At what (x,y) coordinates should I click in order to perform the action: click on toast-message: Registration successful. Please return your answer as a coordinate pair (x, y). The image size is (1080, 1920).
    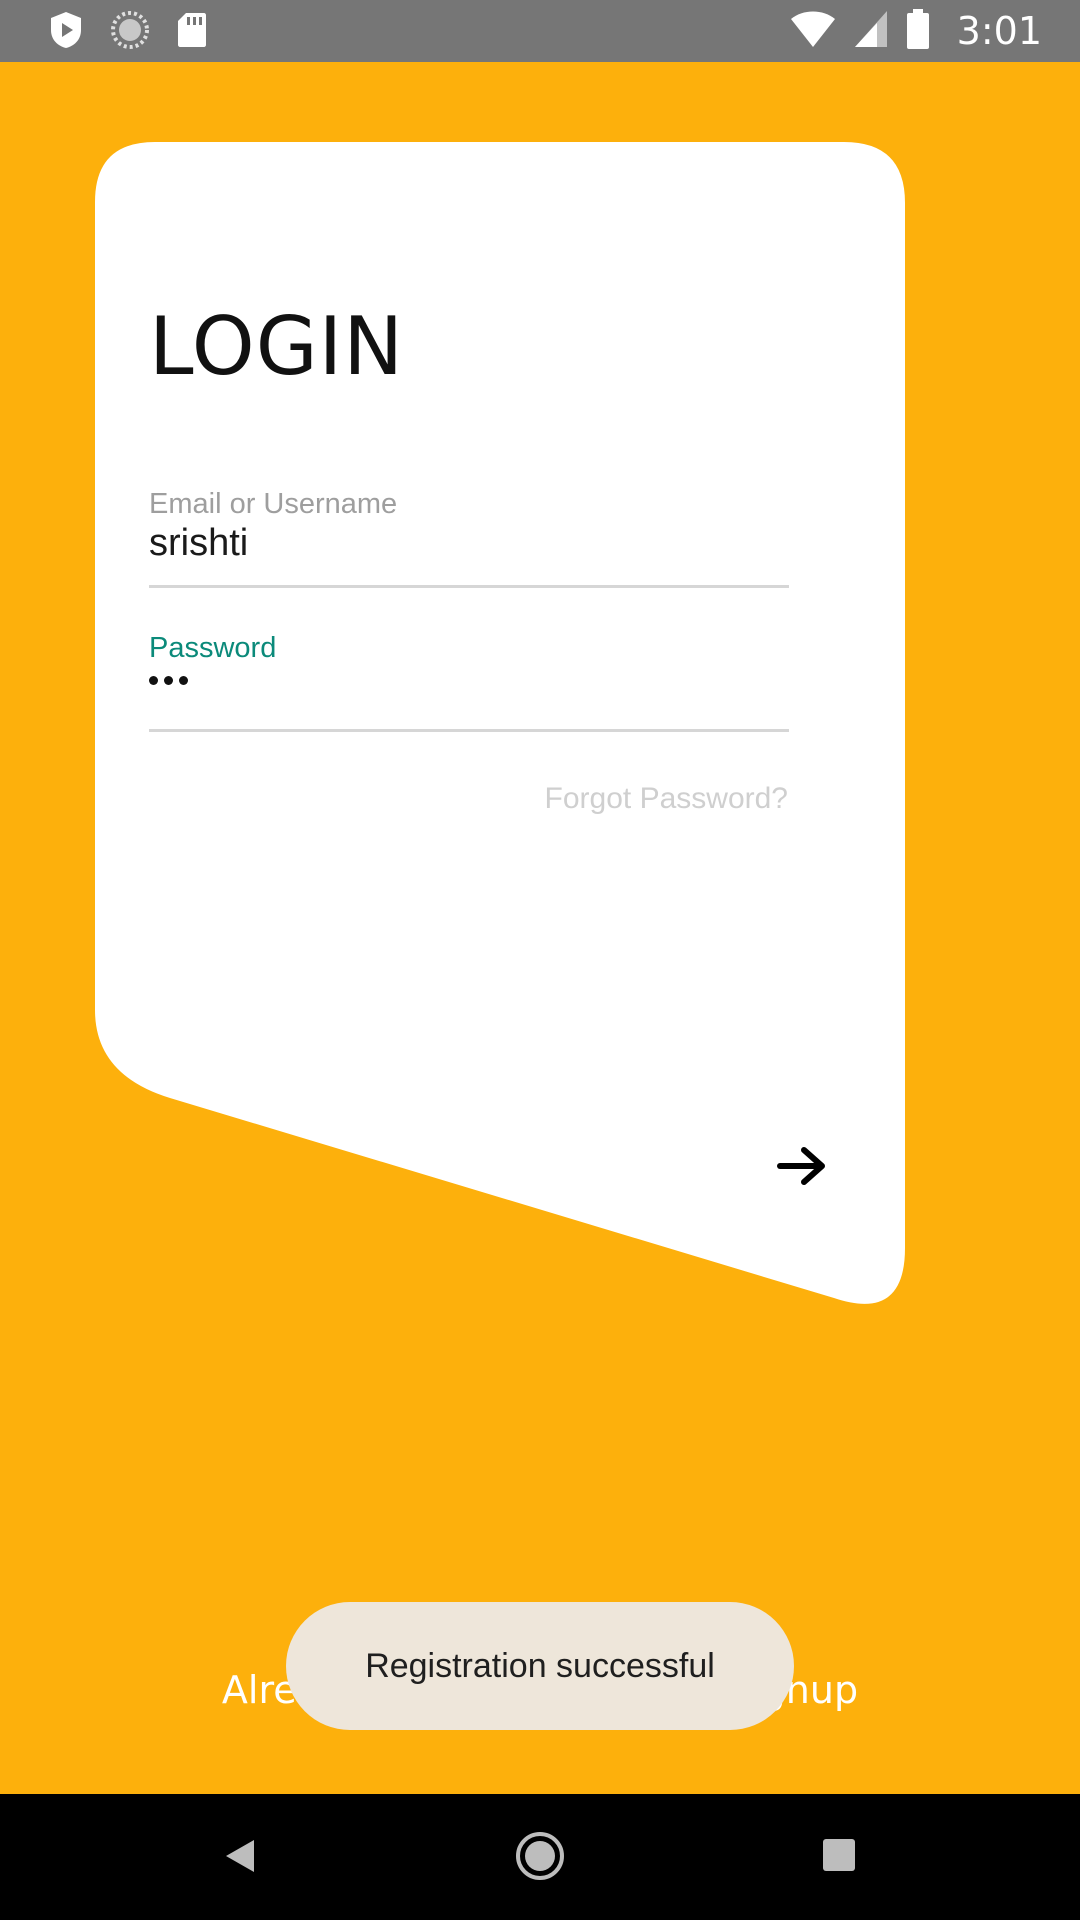
    Looking at the image, I should click on (540, 1666).